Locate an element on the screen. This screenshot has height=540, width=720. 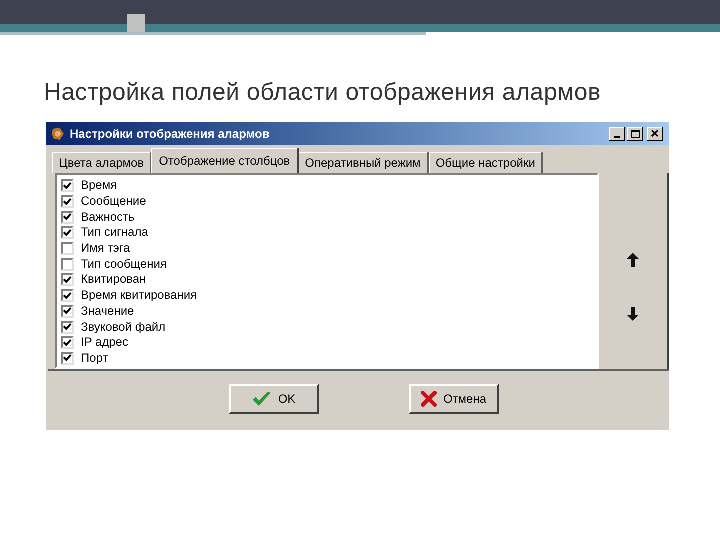
tab: Отображение столбцов is located at coordinates (225, 160).